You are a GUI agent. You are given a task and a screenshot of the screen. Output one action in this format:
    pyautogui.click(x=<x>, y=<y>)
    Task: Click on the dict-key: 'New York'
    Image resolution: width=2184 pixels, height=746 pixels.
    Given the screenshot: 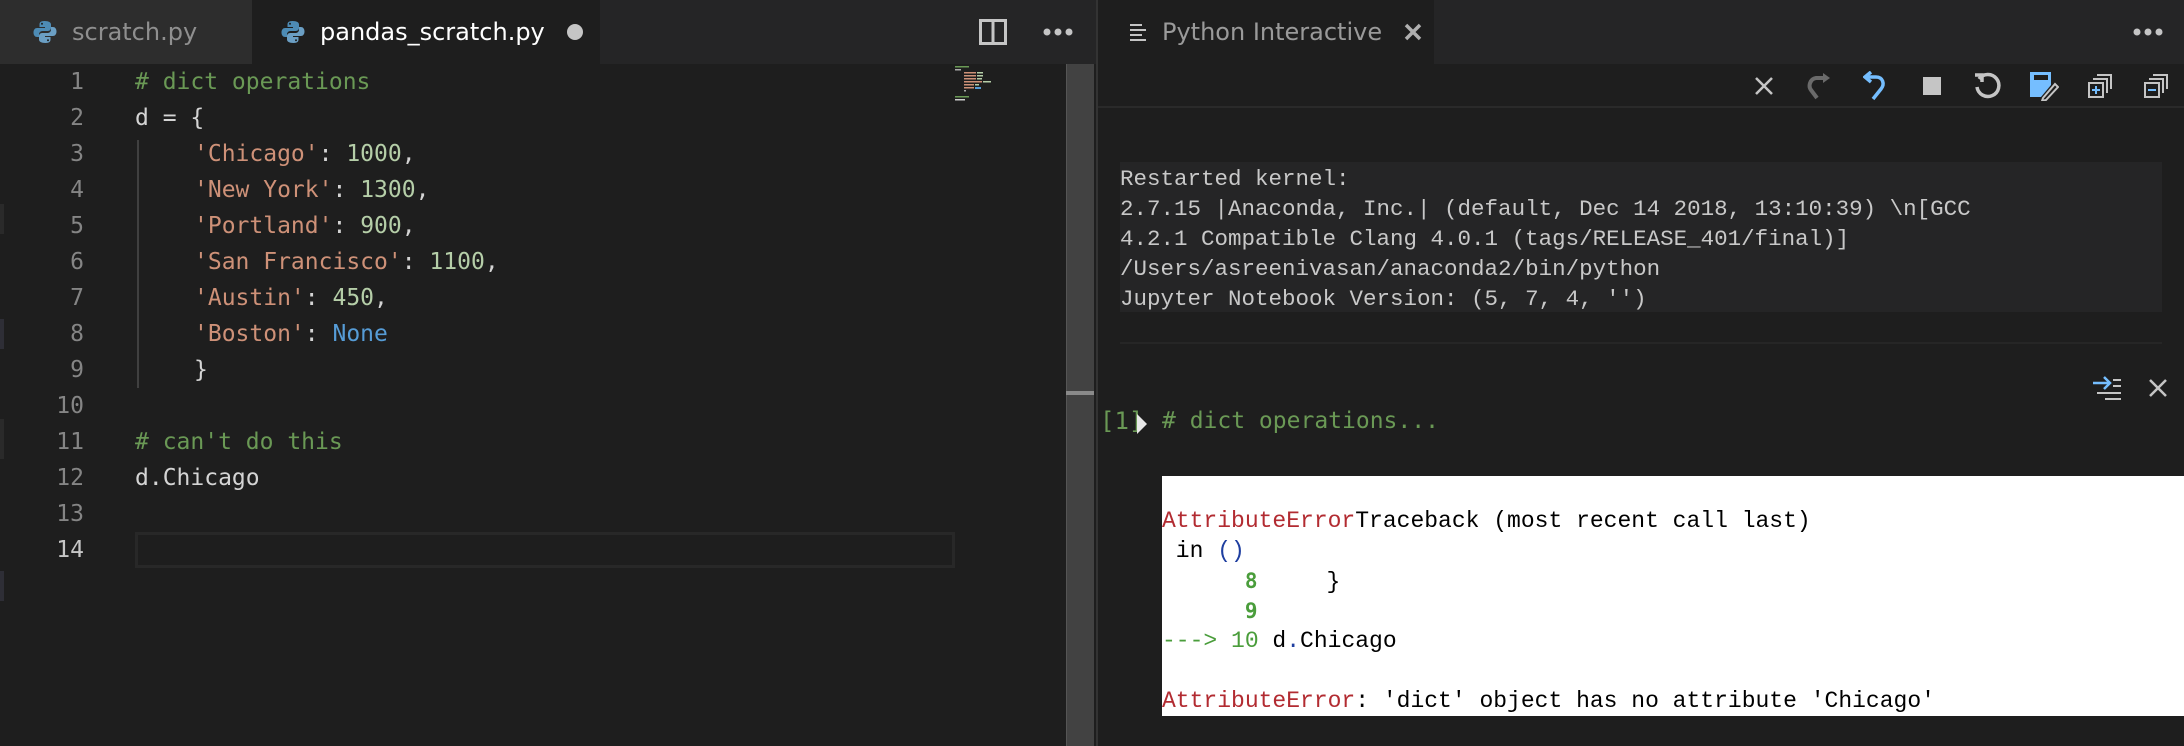 What is the action you would take?
    pyautogui.click(x=263, y=190)
    